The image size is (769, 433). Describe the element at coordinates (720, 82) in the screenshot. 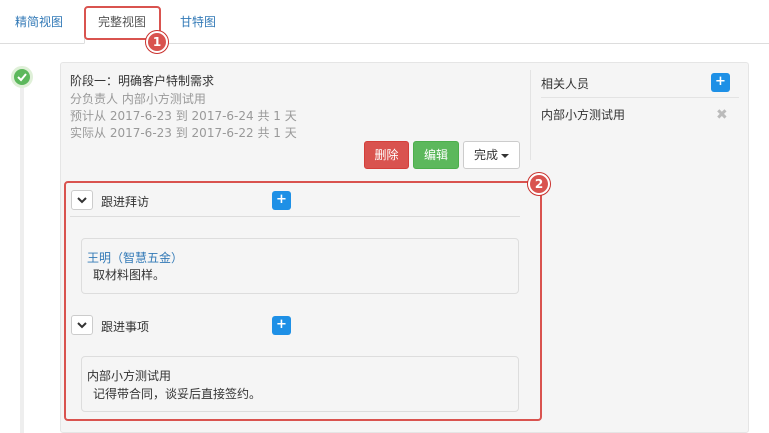

I see `add-person-button: +` at that location.